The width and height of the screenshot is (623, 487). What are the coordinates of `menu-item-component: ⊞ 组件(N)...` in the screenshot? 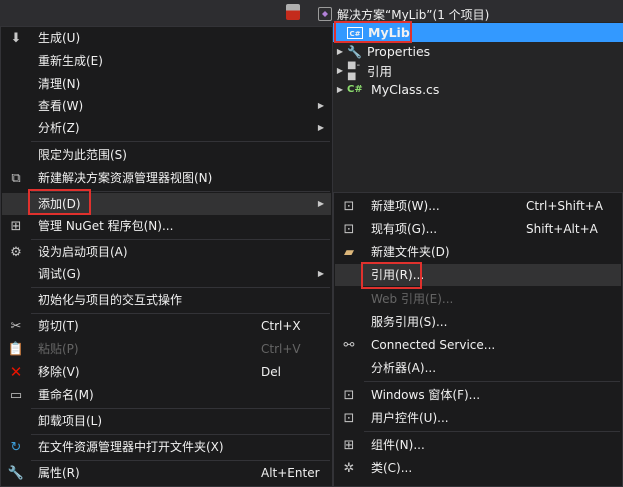 It's located at (478, 445).